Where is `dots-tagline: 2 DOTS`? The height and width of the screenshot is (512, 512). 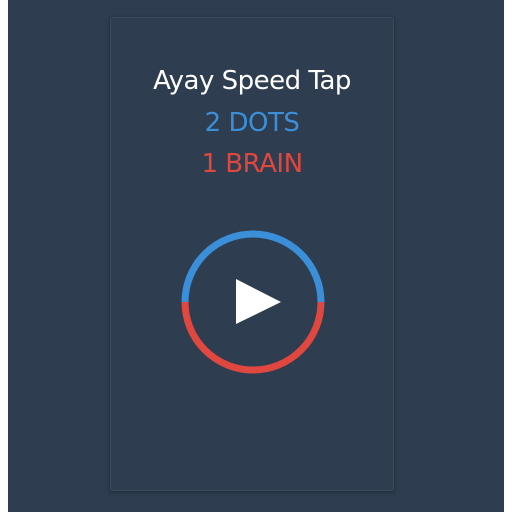
dots-tagline: 2 DOTS is located at coordinates (252, 123).